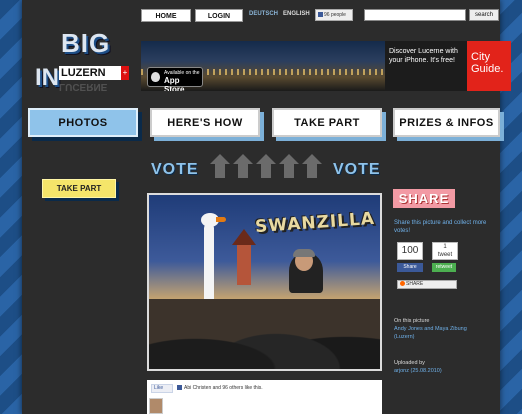 Image resolution: width=522 pixels, height=414 pixels. I want to click on pictured-people-link: Andy Jones and Maya Zibung, so click(430, 329).